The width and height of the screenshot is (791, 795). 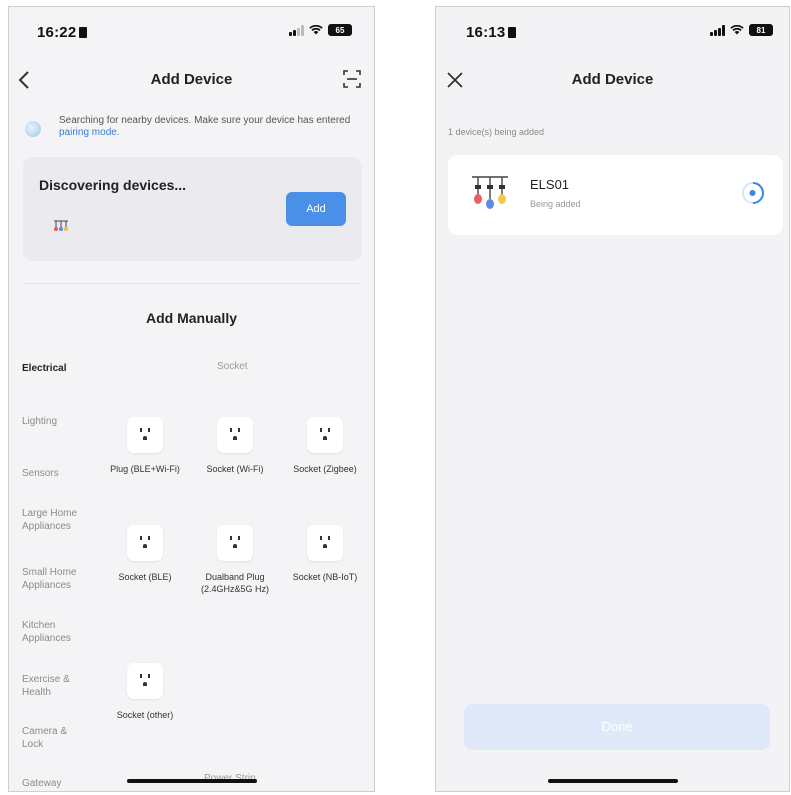 What do you see at coordinates (235, 469) in the screenshot?
I see `device-label-socket-wifi: Socket (Wi-Fi)` at bounding box center [235, 469].